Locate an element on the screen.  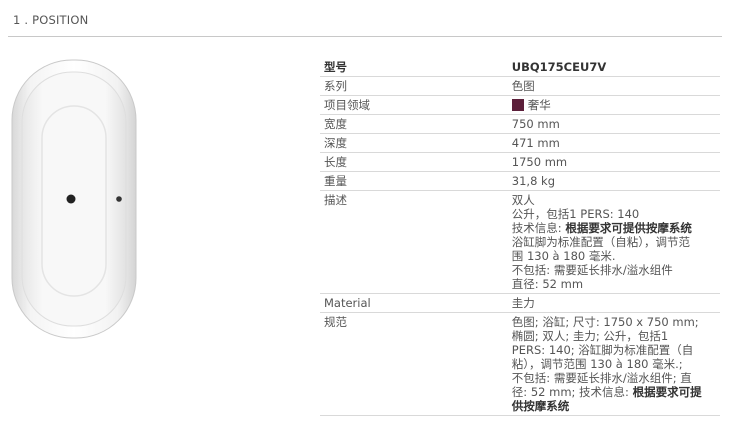
desc-line-prefix: 技术信息: is located at coordinates (538, 228).